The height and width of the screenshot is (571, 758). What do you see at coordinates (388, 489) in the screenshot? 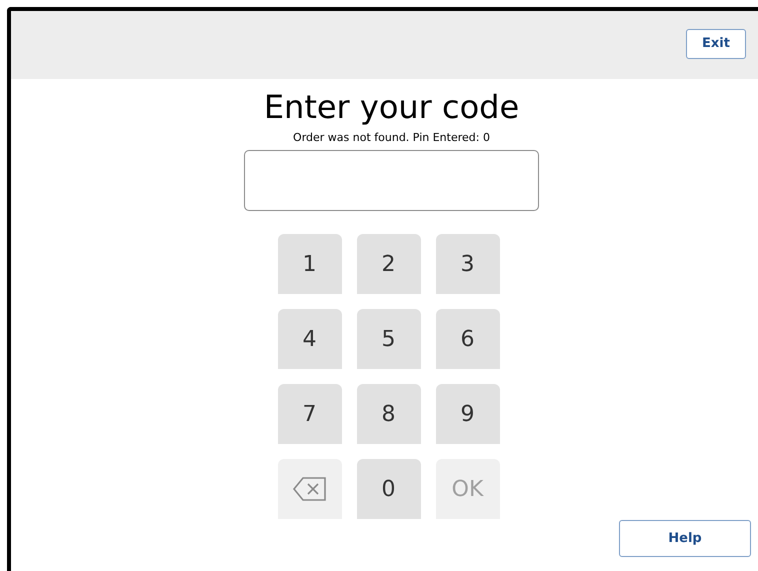
I see `keypad-key: 0` at bounding box center [388, 489].